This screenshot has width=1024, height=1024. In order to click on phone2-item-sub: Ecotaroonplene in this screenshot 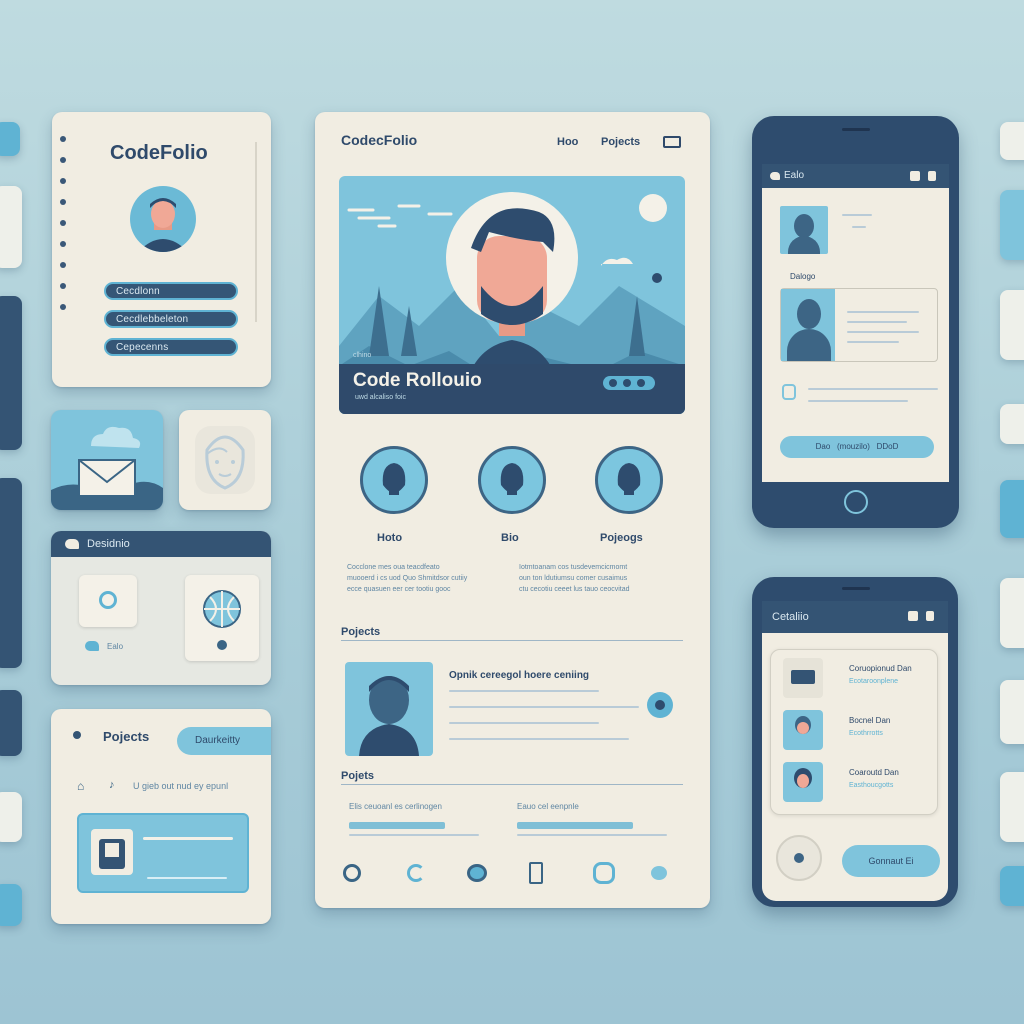, I will do `click(874, 681)`.